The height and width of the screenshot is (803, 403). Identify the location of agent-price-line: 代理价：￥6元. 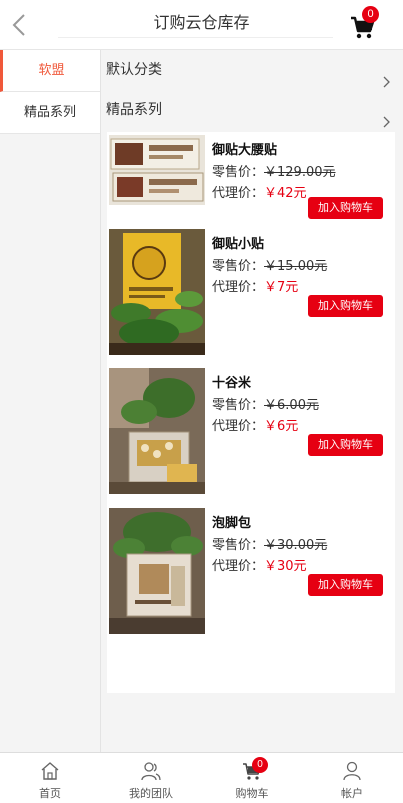
(255, 424).